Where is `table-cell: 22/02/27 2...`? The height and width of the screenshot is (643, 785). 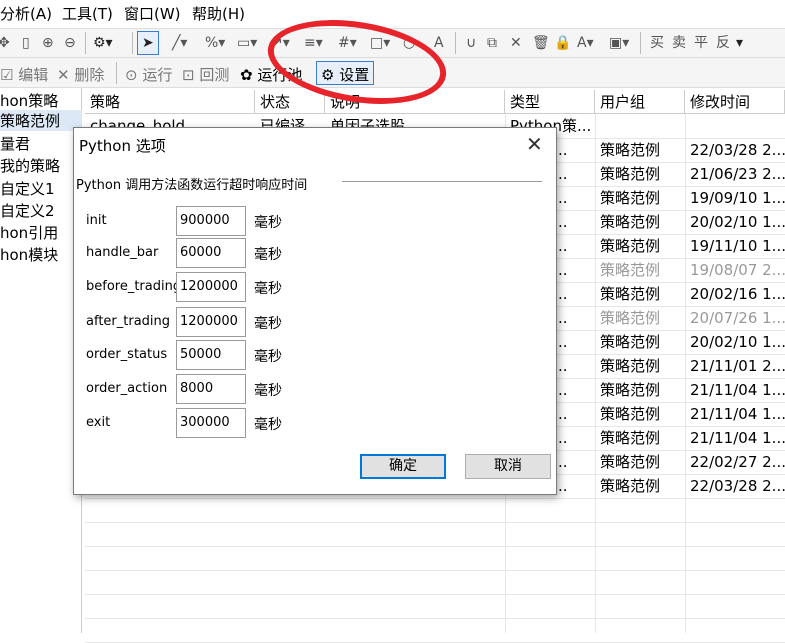 table-cell: 22/02/27 2... is located at coordinates (737, 462).